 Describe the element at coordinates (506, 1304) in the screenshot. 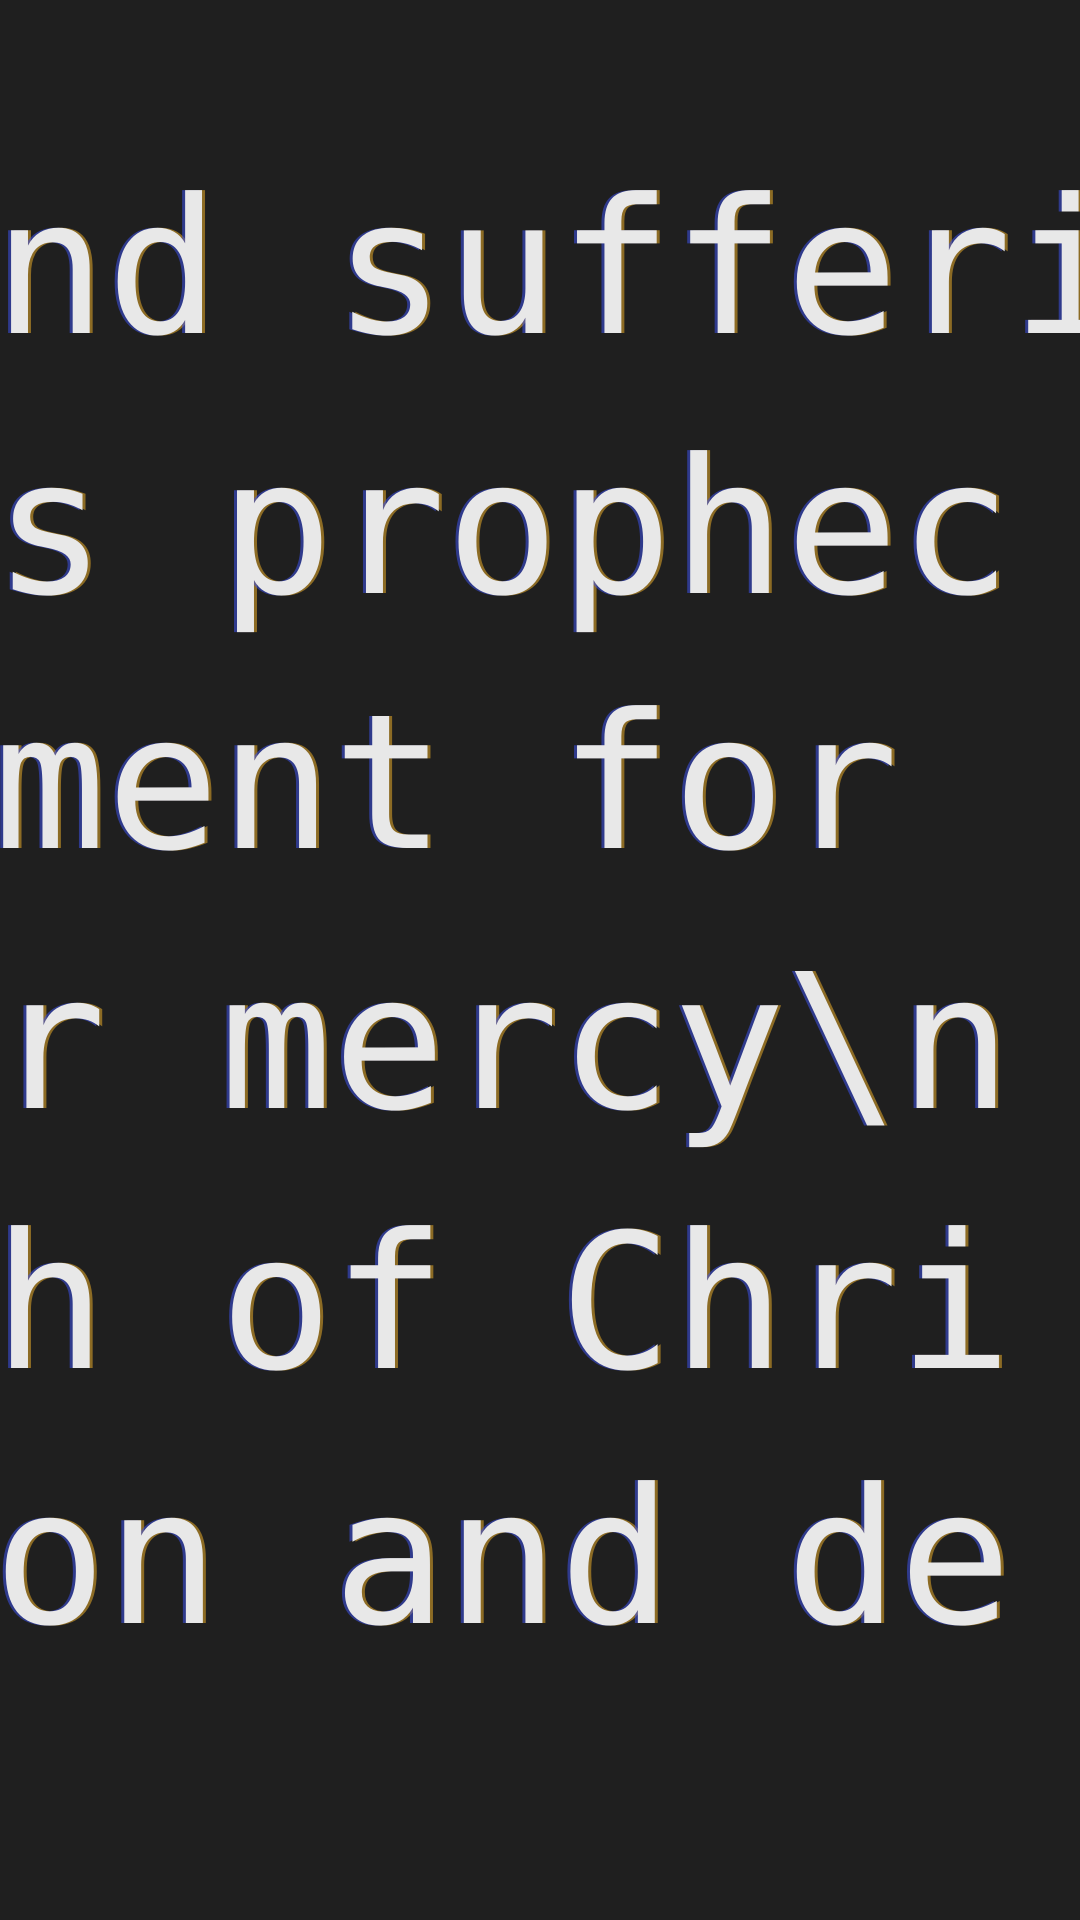

I see `code-line: th of Chri` at that location.